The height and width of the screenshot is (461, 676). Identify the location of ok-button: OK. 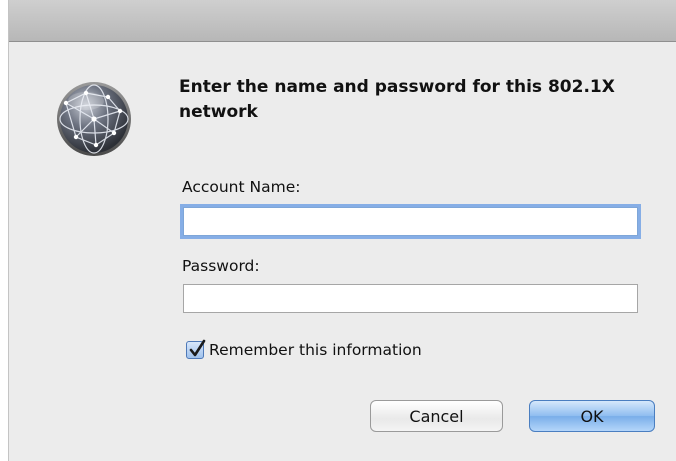
(592, 416).